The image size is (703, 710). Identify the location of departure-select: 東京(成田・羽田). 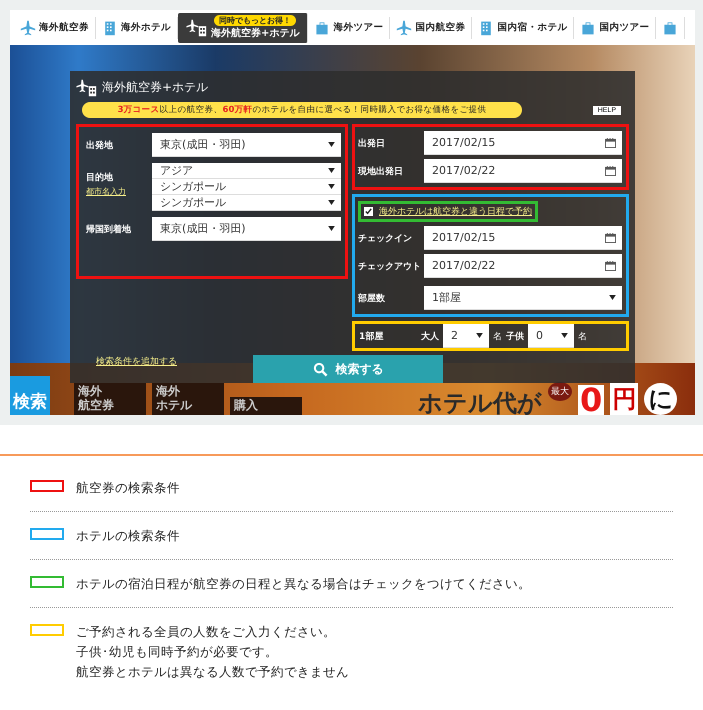
(246, 145).